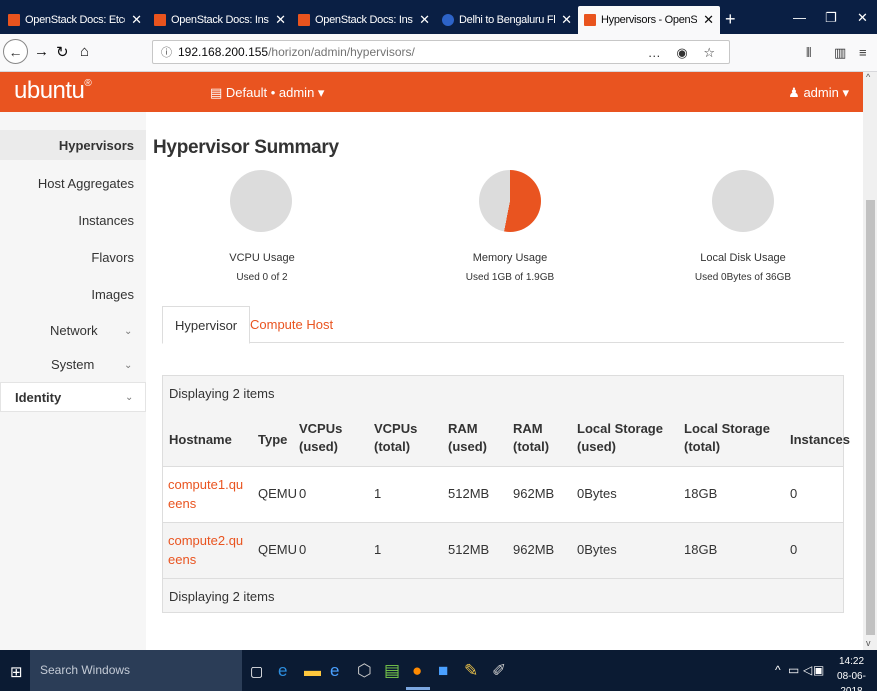 The width and height of the screenshot is (877, 699). What do you see at coordinates (743, 201) in the screenshot?
I see `local-disk-usage-pie` at bounding box center [743, 201].